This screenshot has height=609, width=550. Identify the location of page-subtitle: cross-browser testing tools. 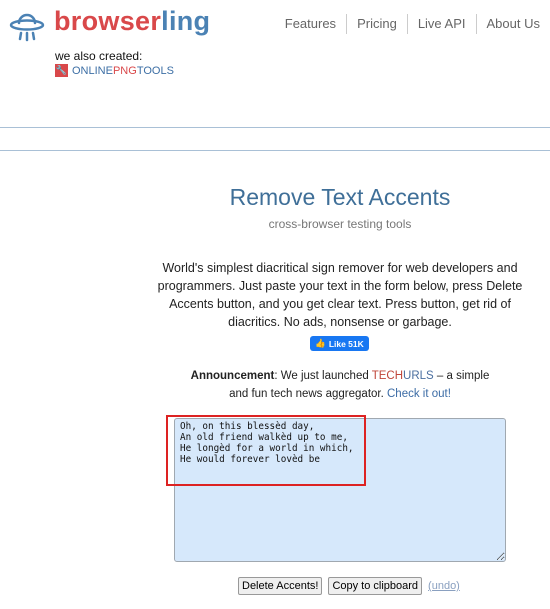
(340, 224).